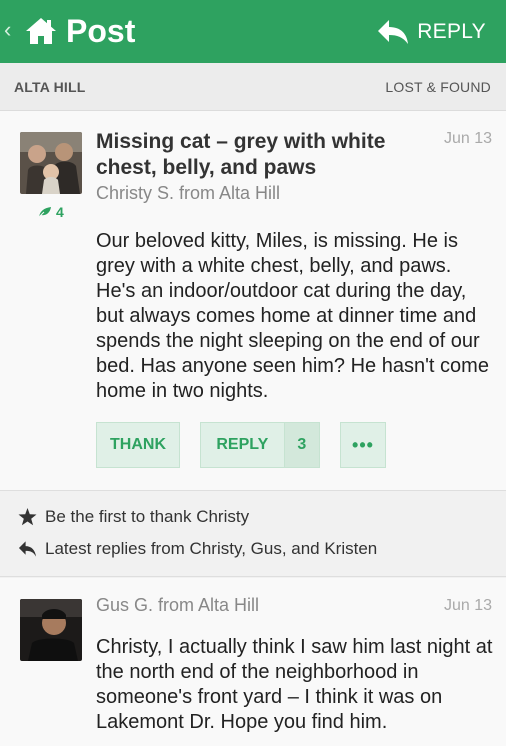  What do you see at coordinates (147, 516) in the screenshot?
I see `thank-prompt-text: Be the first to thank Christy` at bounding box center [147, 516].